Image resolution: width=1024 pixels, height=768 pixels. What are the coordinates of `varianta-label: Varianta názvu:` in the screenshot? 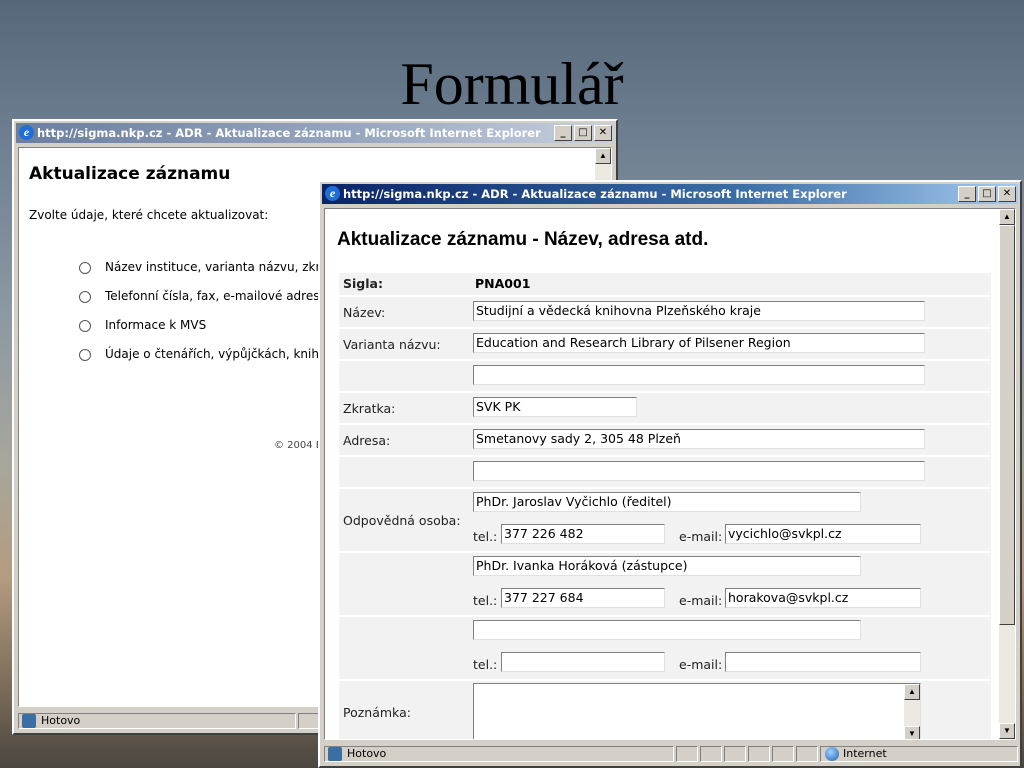 It's located at (392, 344).